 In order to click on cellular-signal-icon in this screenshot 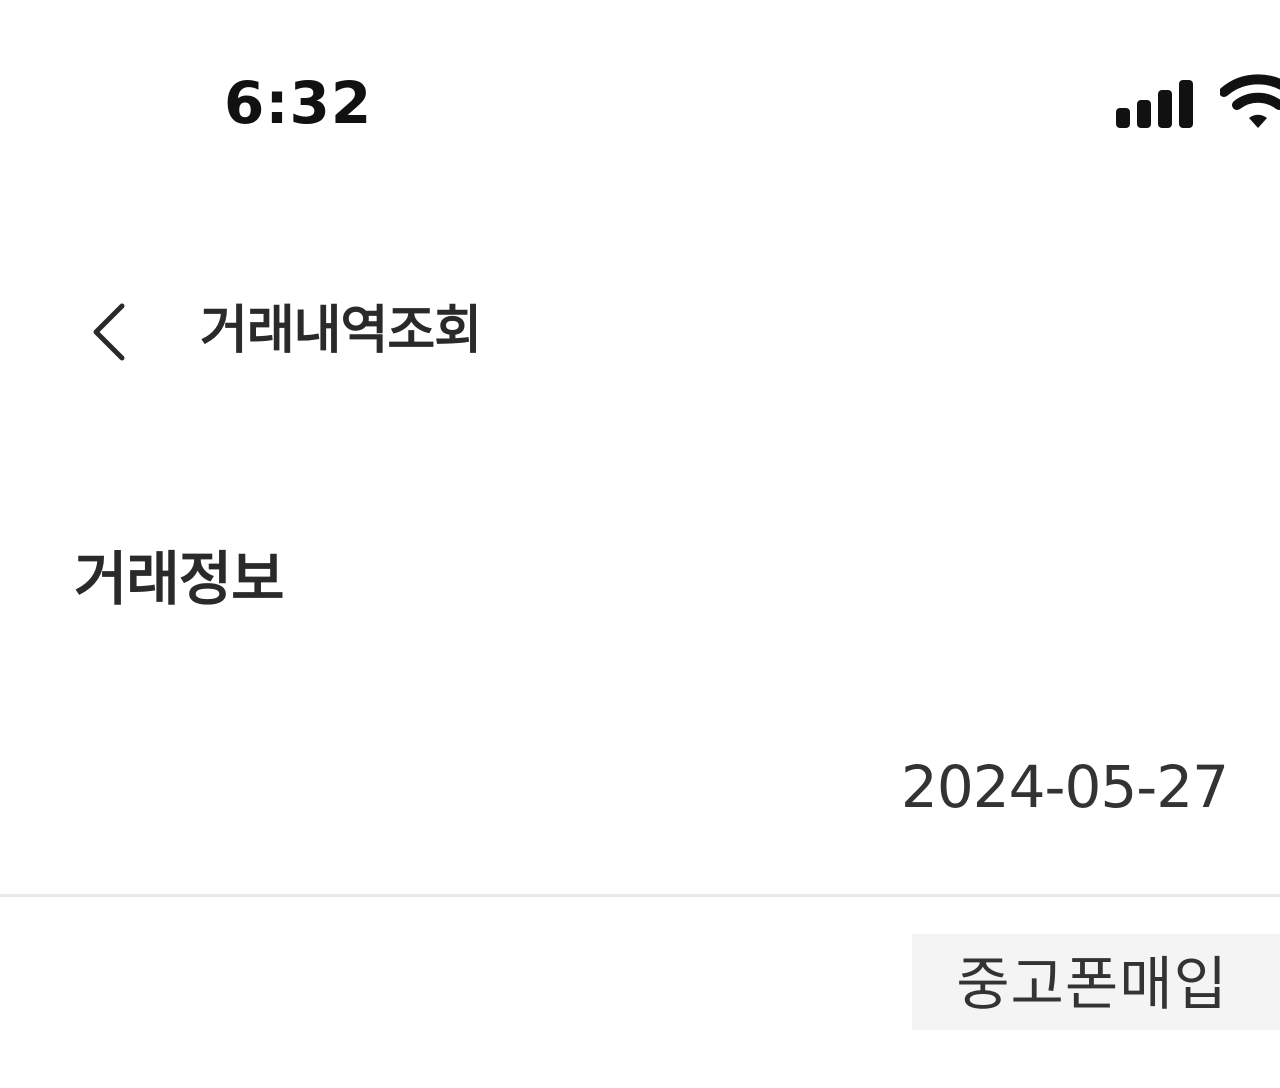, I will do `click(1154, 104)`.